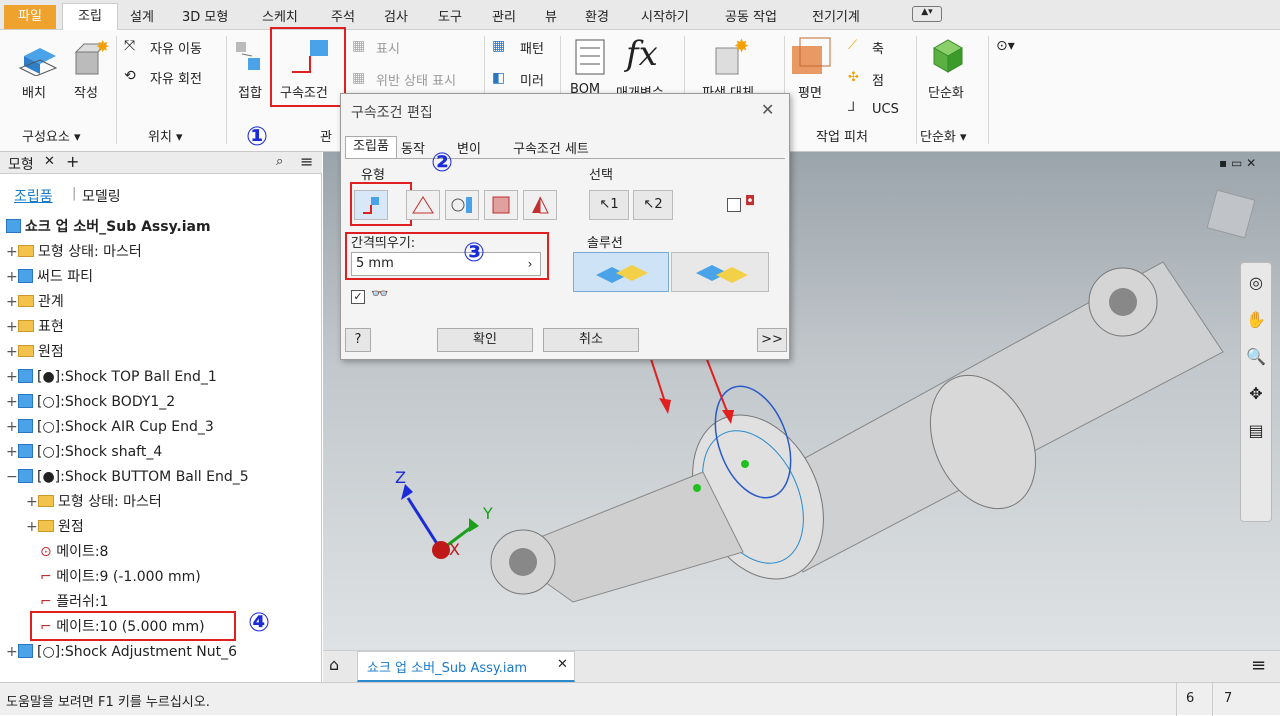  What do you see at coordinates (416, 79) in the screenshot?
I see `show-sick-button: 위반 상태 표시` at bounding box center [416, 79].